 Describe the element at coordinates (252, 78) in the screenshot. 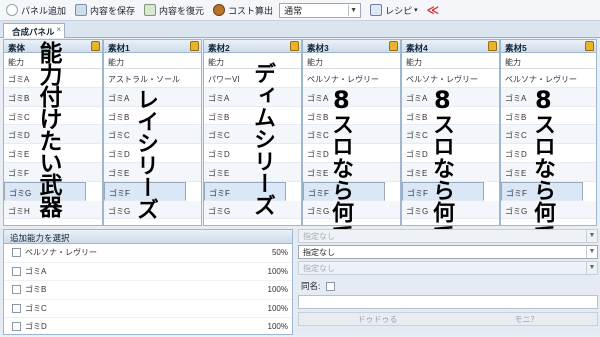

I see `table-row: パワーVI` at that location.